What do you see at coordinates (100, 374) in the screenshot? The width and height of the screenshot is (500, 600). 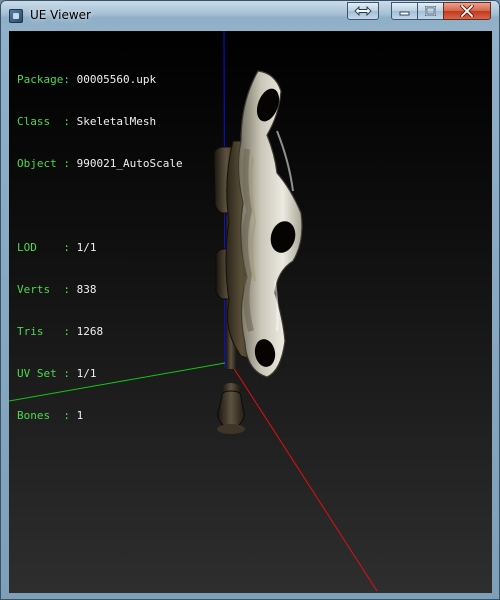 I see `info-row-uvset: UV Set : 1/1` at bounding box center [100, 374].